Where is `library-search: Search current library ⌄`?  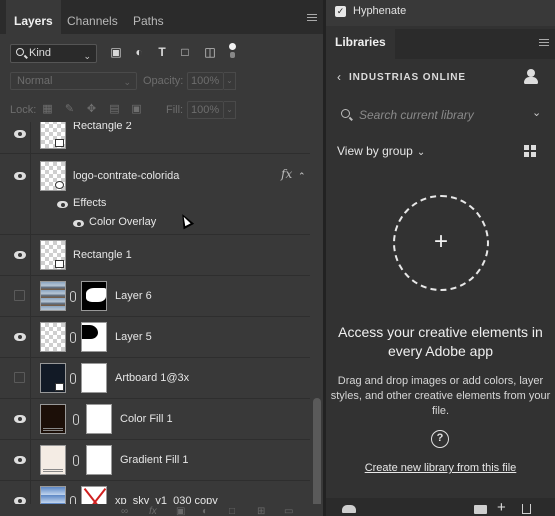 library-search: Search current library ⌄ is located at coordinates (440, 115).